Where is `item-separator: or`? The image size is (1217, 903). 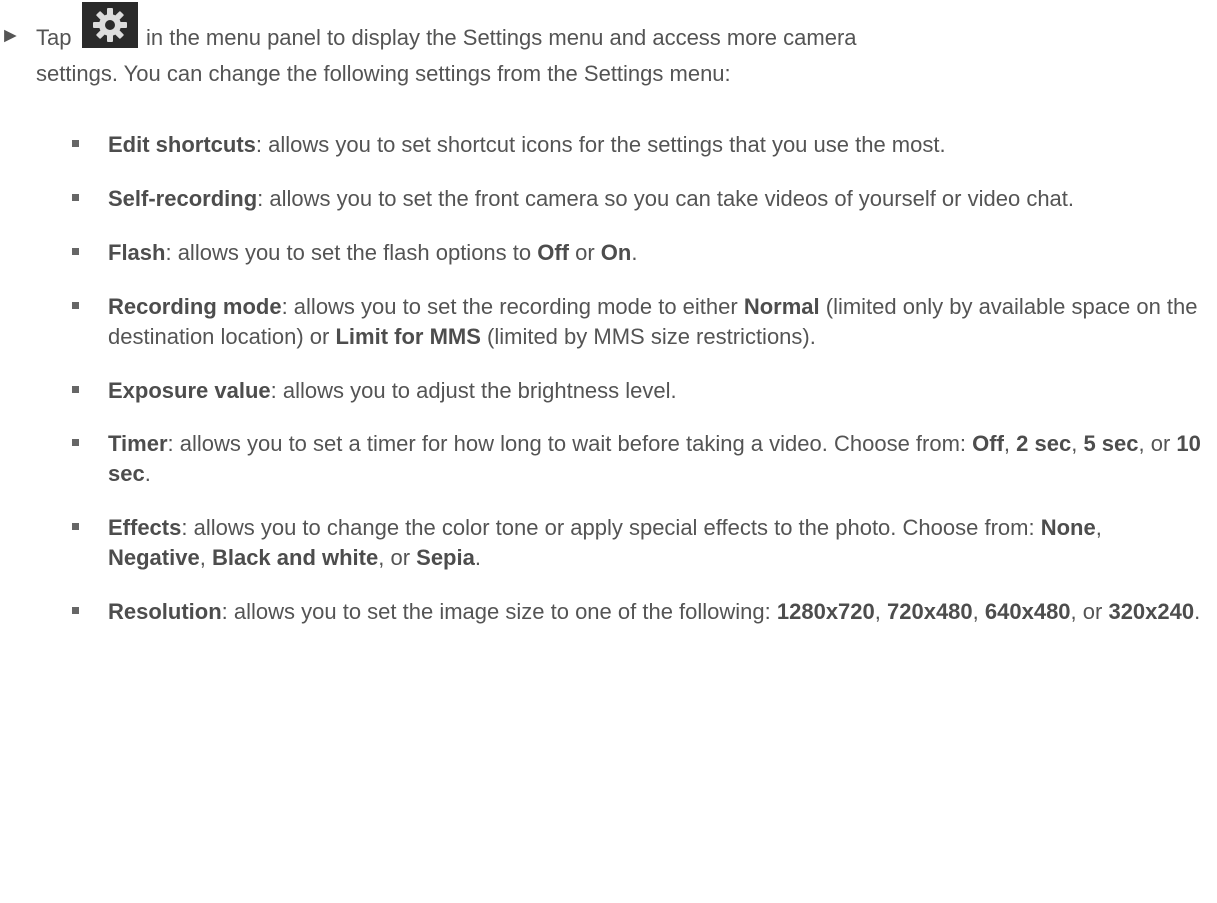
item-separator: or is located at coordinates (585, 252).